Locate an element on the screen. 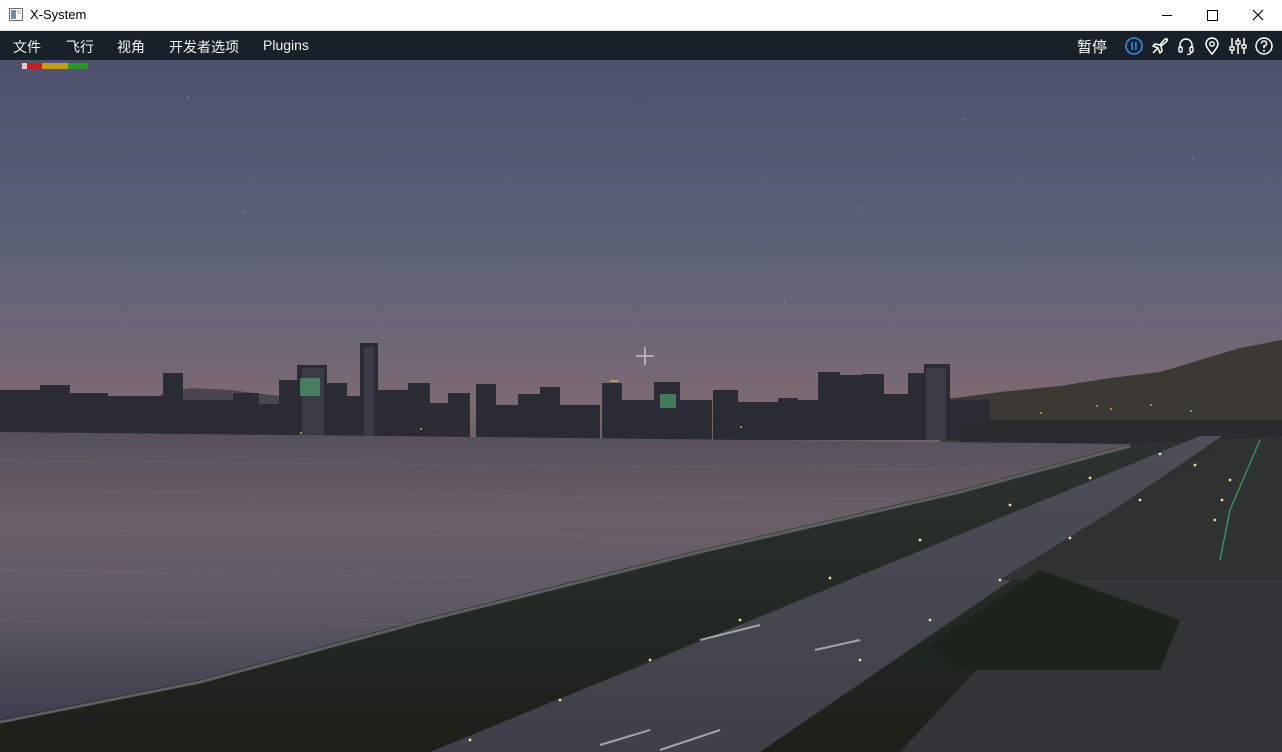  menu-view: 视角 is located at coordinates (131, 47).